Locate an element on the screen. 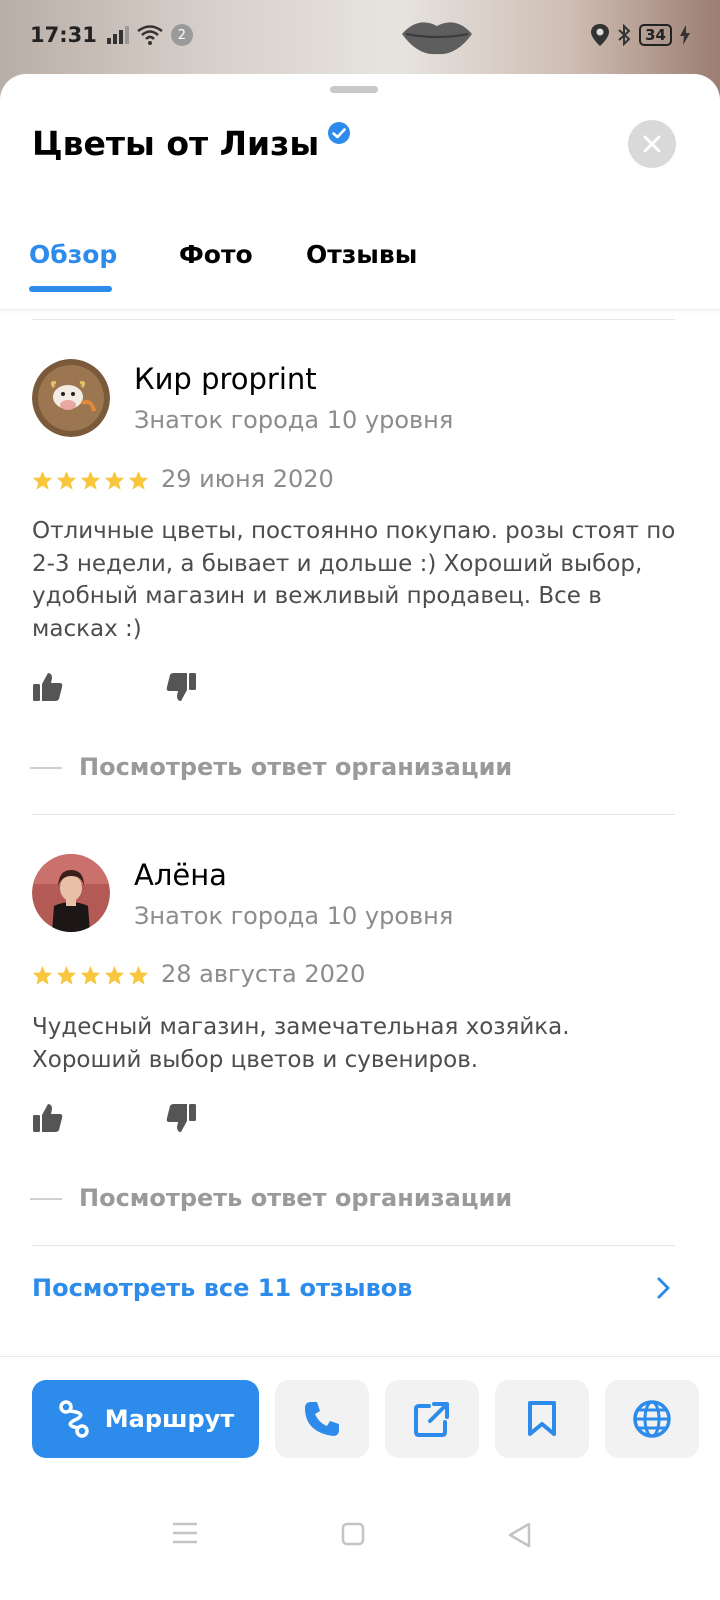 Image resolution: width=720 pixels, height=1600 pixels. verified-icon is located at coordinates (339, 132).